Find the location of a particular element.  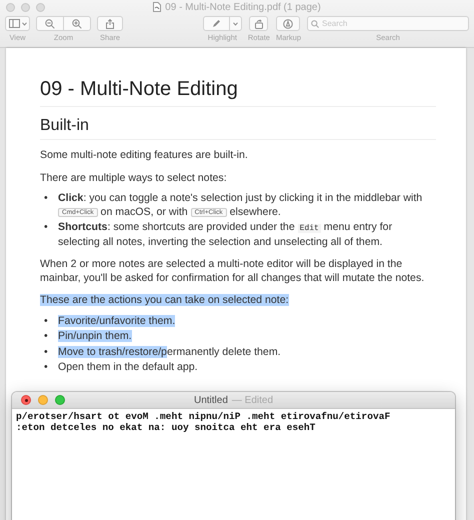

paragraph: When 2 or more notes are selected a multi-note editor will be displayed in the mainbar, you'll be asked for confirmation for all changes that will mutate the notes. is located at coordinates (233, 271).